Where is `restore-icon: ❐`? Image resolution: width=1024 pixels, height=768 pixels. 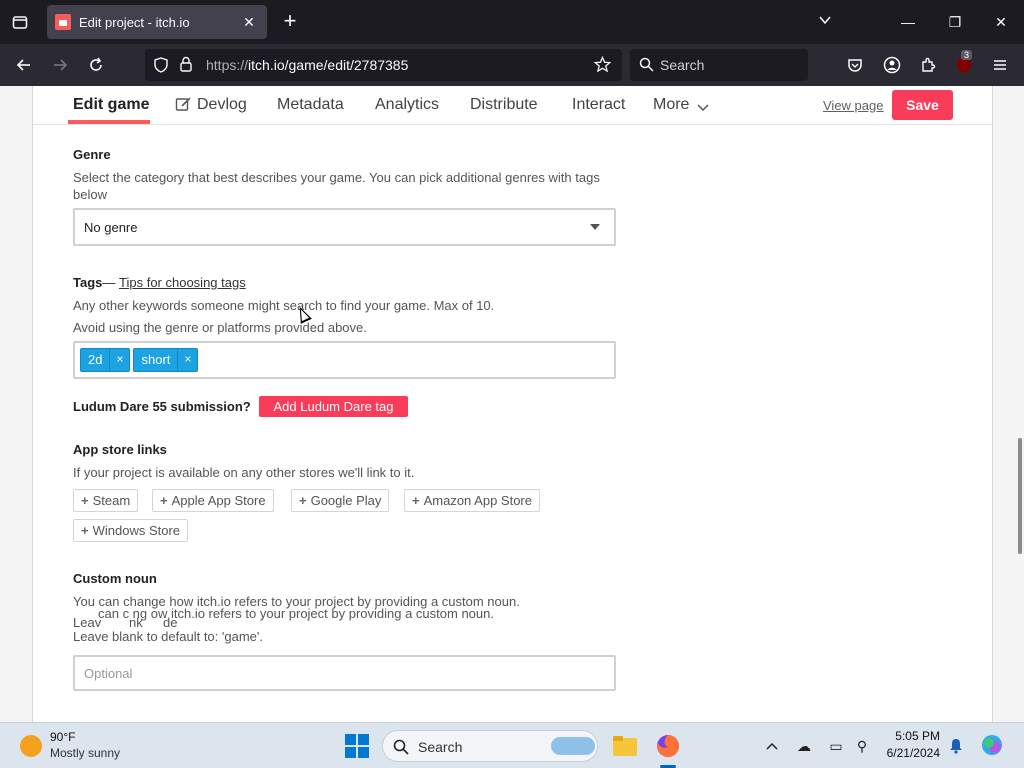
restore-icon: ❐ is located at coordinates (955, 22).